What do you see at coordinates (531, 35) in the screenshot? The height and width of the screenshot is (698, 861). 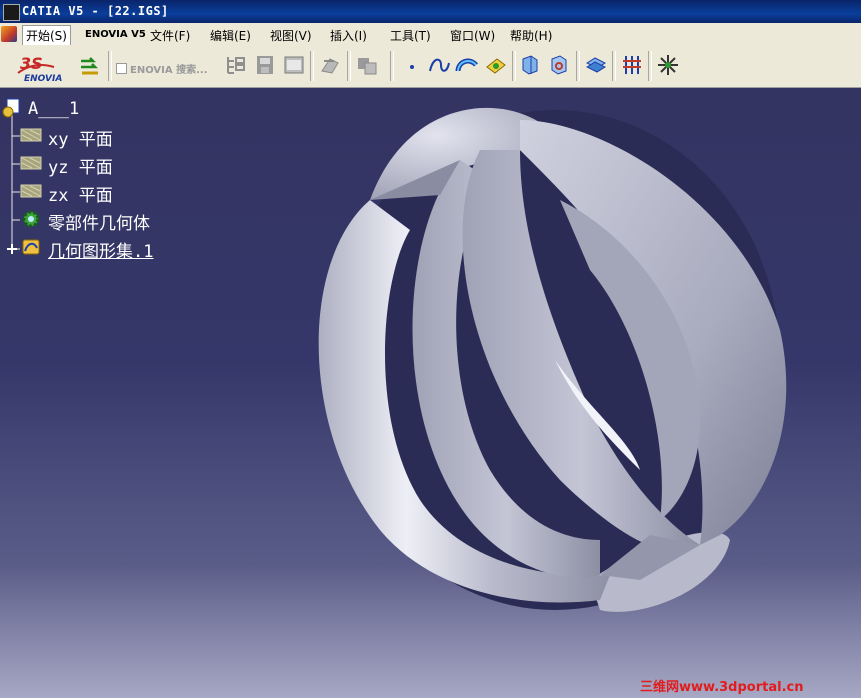 I see `menu-help: 帮助(H)` at bounding box center [531, 35].